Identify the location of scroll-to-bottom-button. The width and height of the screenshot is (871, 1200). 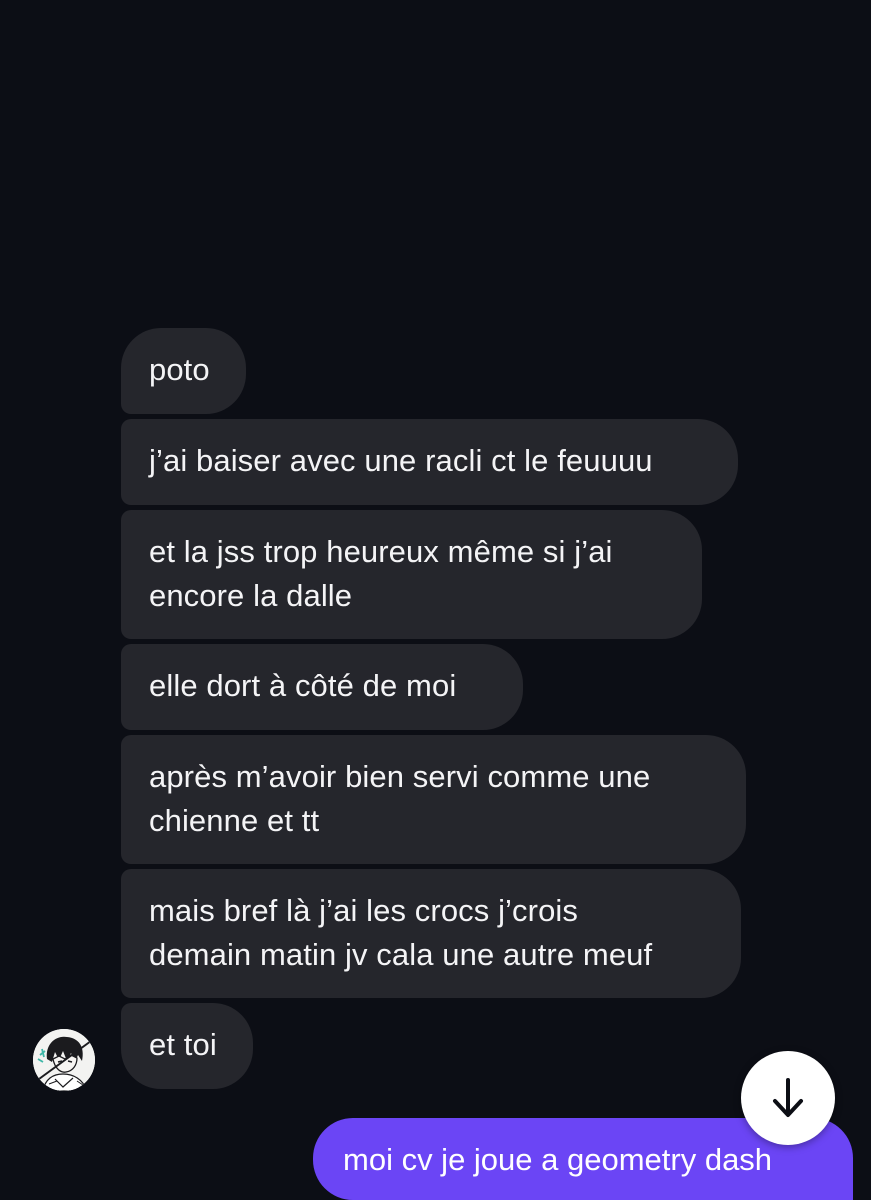
(788, 1098).